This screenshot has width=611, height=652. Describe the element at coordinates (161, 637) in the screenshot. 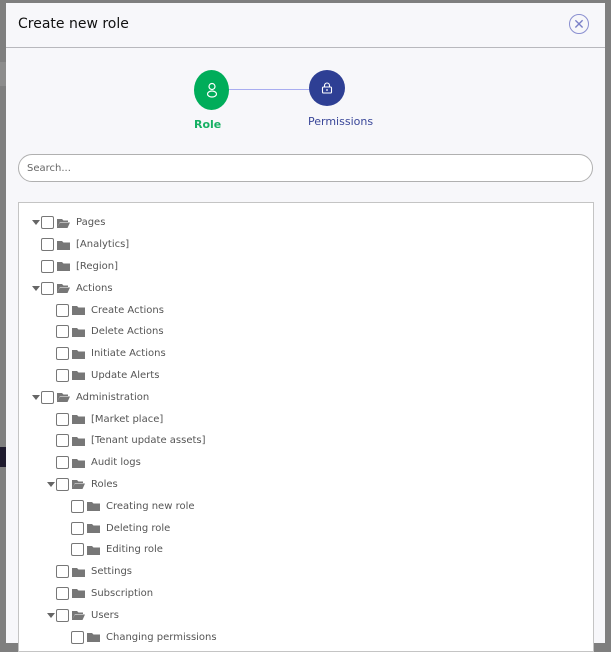

I see `node-label: Changing permissions` at that location.